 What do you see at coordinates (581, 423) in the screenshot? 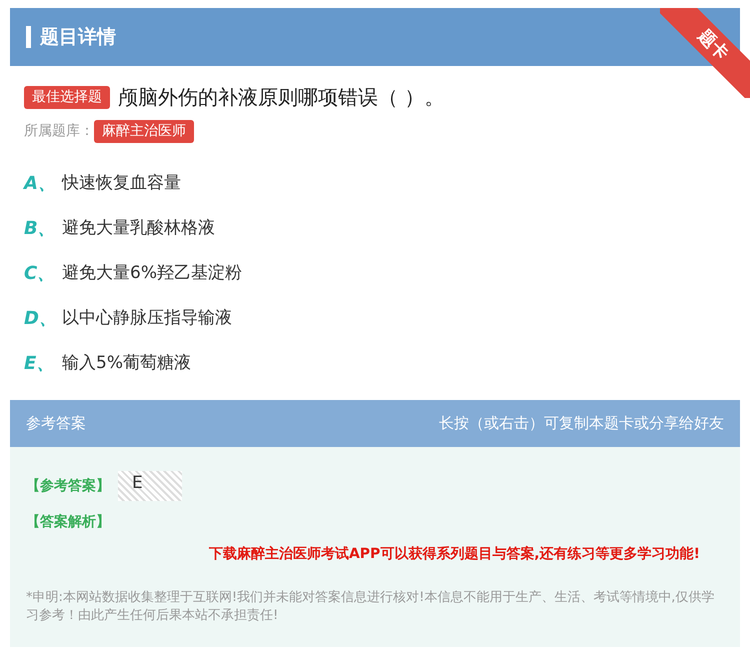
I see `share-hint: 长按（或右击）可复制本题卡或分享给好友` at bounding box center [581, 423].